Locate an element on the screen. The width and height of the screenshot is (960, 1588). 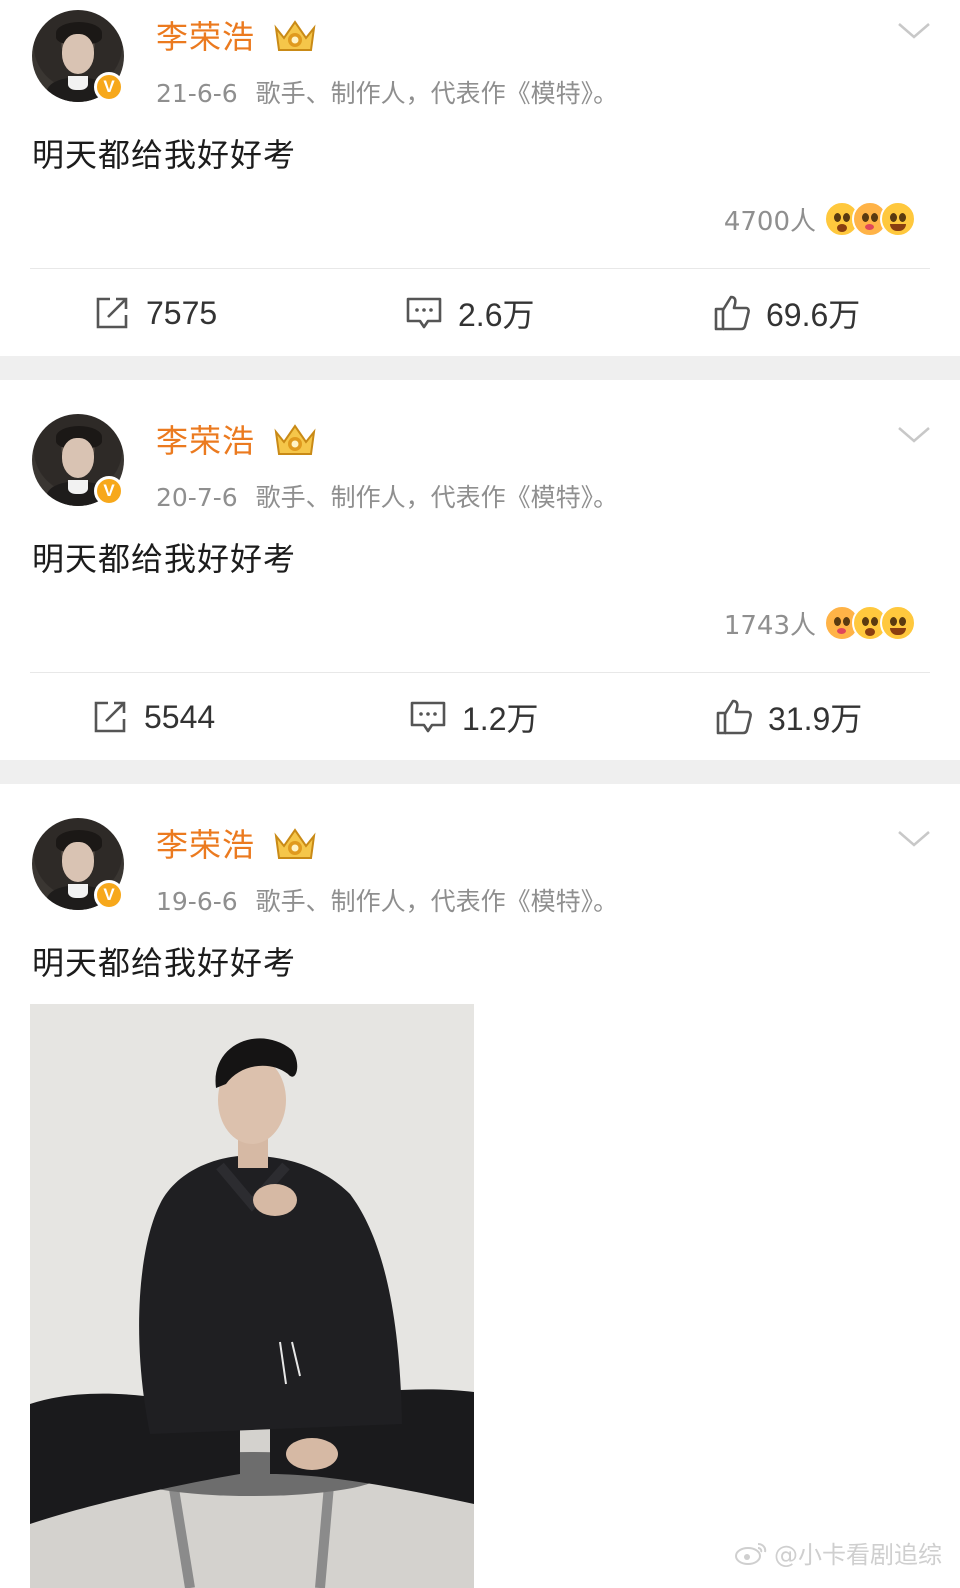
post-meta: 21-6-6 歌手、制作人，代表作《模特》。 is located at coordinates (387, 92).